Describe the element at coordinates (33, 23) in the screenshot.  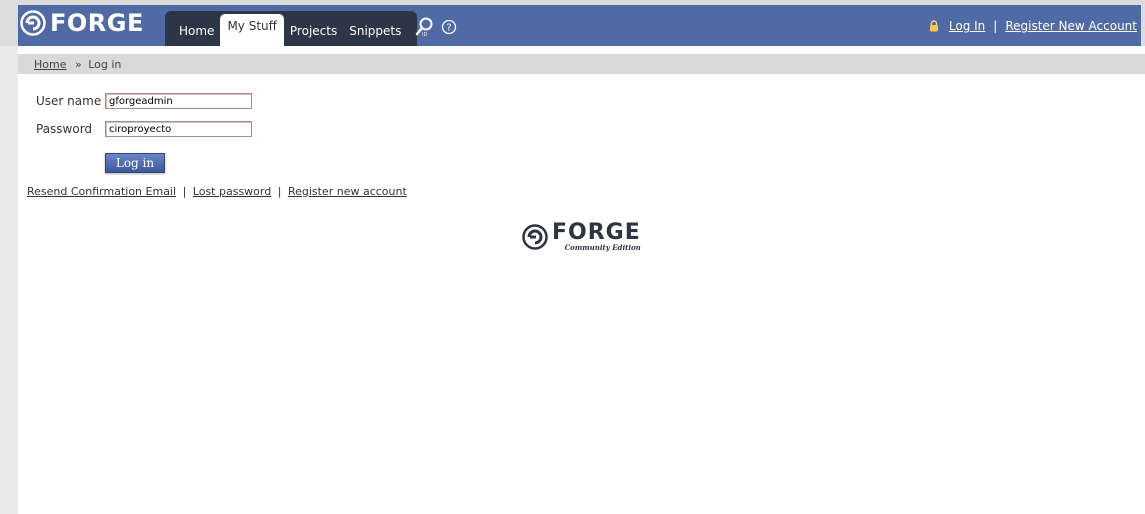
I see `forge-logo-icon` at that location.